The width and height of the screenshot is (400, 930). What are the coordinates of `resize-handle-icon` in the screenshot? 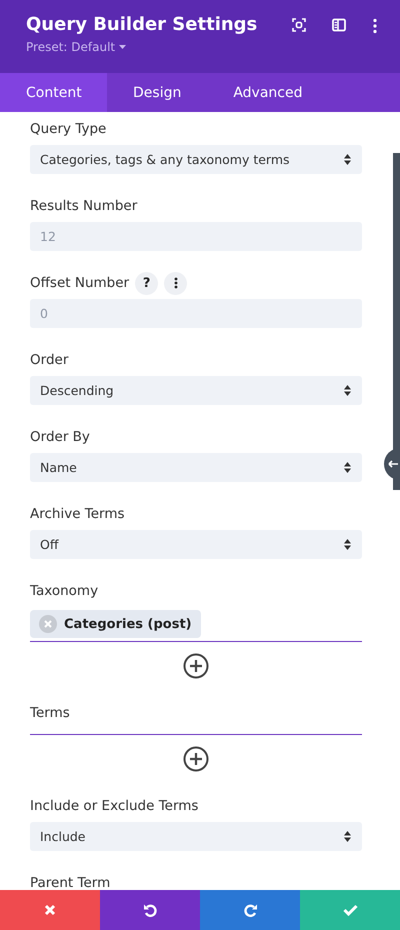 It's located at (392, 464).